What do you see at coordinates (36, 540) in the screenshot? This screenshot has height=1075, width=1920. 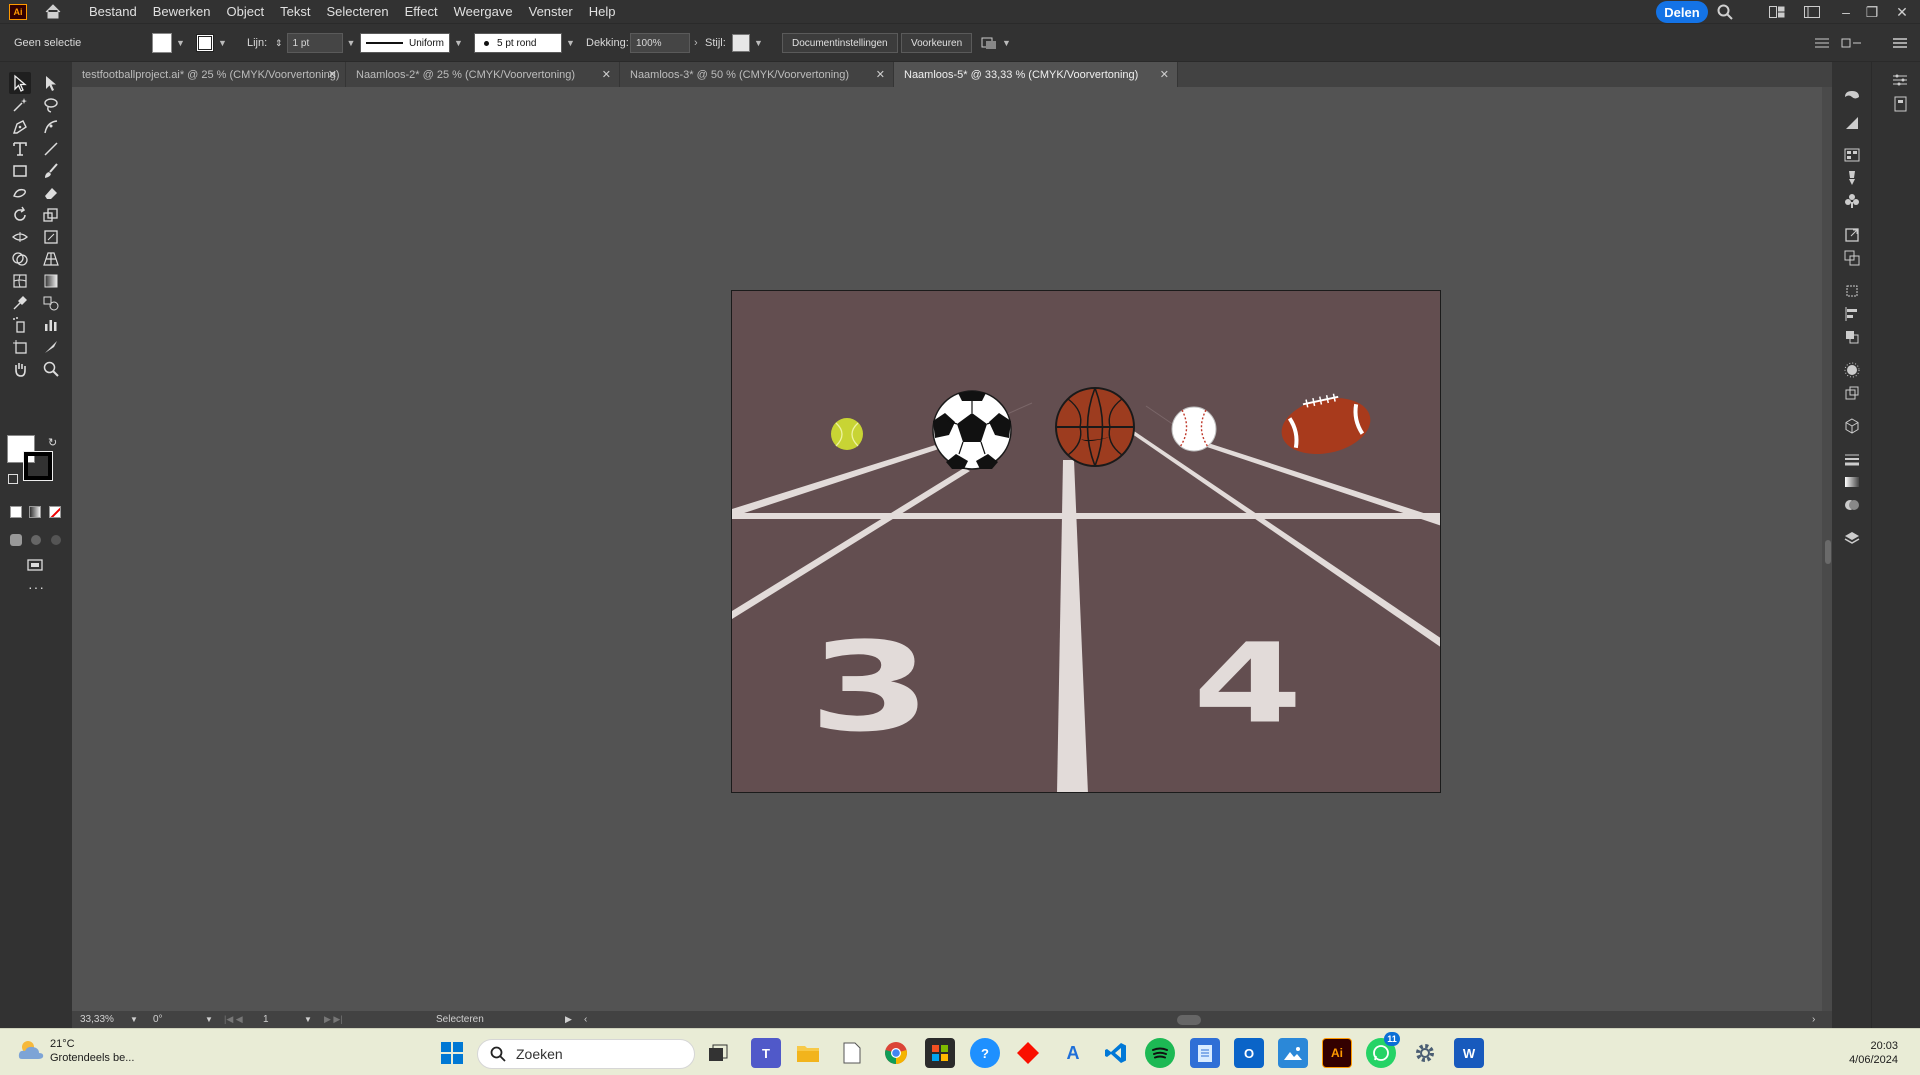 I see `draw-behind-icon` at bounding box center [36, 540].